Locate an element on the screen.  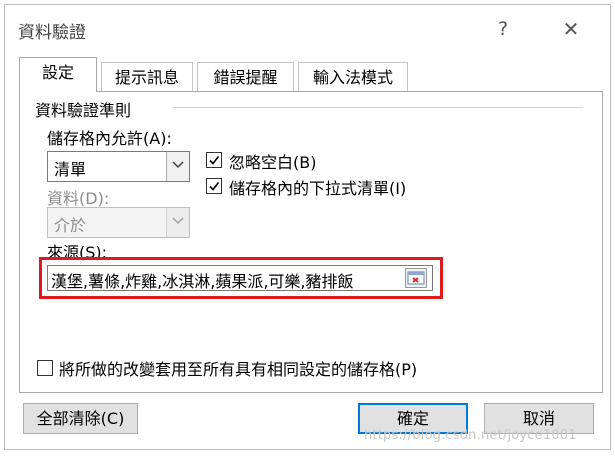
tab-input-message: 提示訊息 is located at coordinates (147, 77).